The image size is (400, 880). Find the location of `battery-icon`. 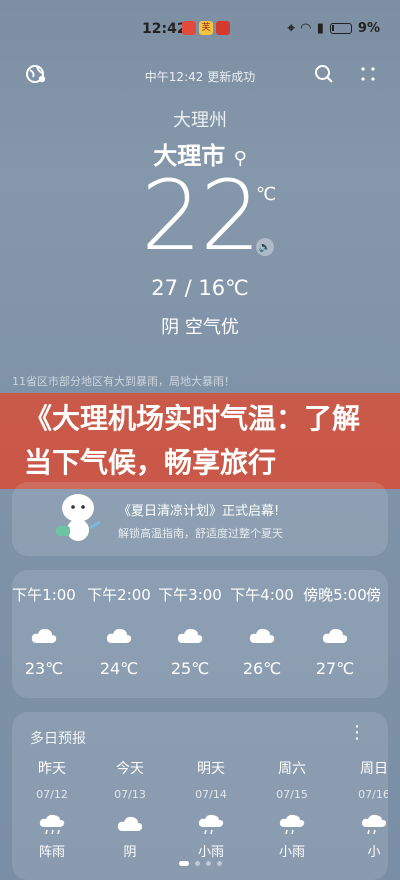

battery-icon is located at coordinates (340, 28).